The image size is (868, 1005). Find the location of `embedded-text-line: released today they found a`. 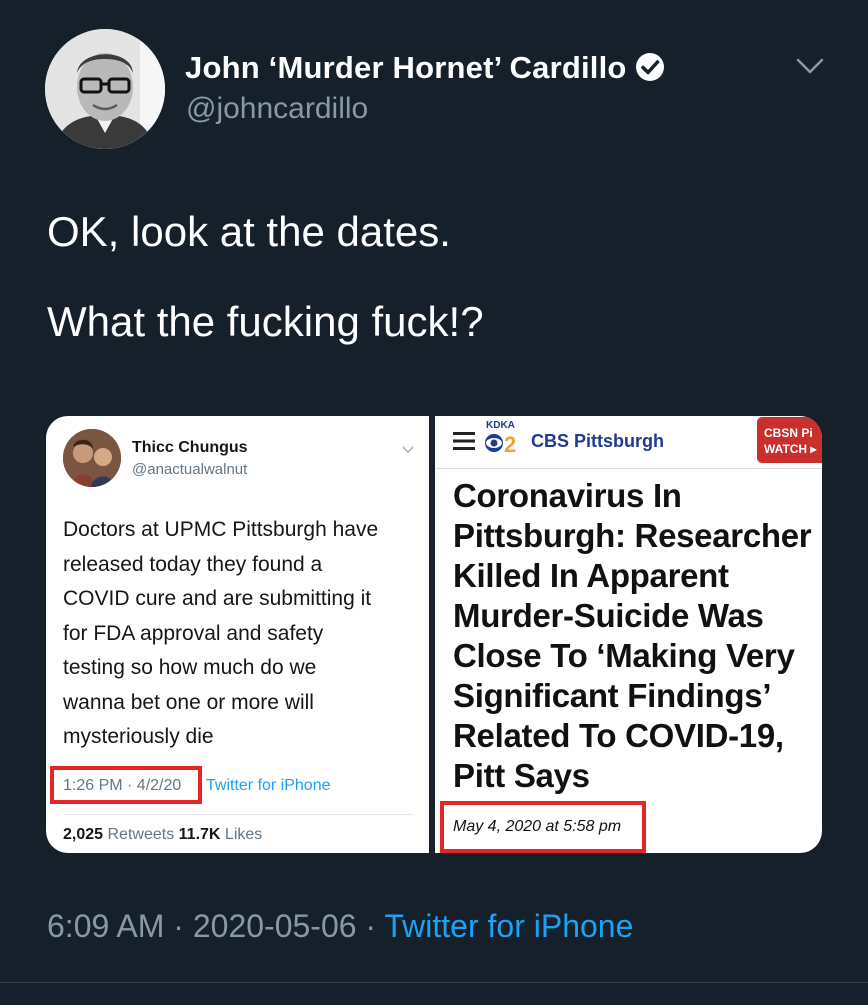

embedded-text-line: released today they found a is located at coordinates (193, 564).